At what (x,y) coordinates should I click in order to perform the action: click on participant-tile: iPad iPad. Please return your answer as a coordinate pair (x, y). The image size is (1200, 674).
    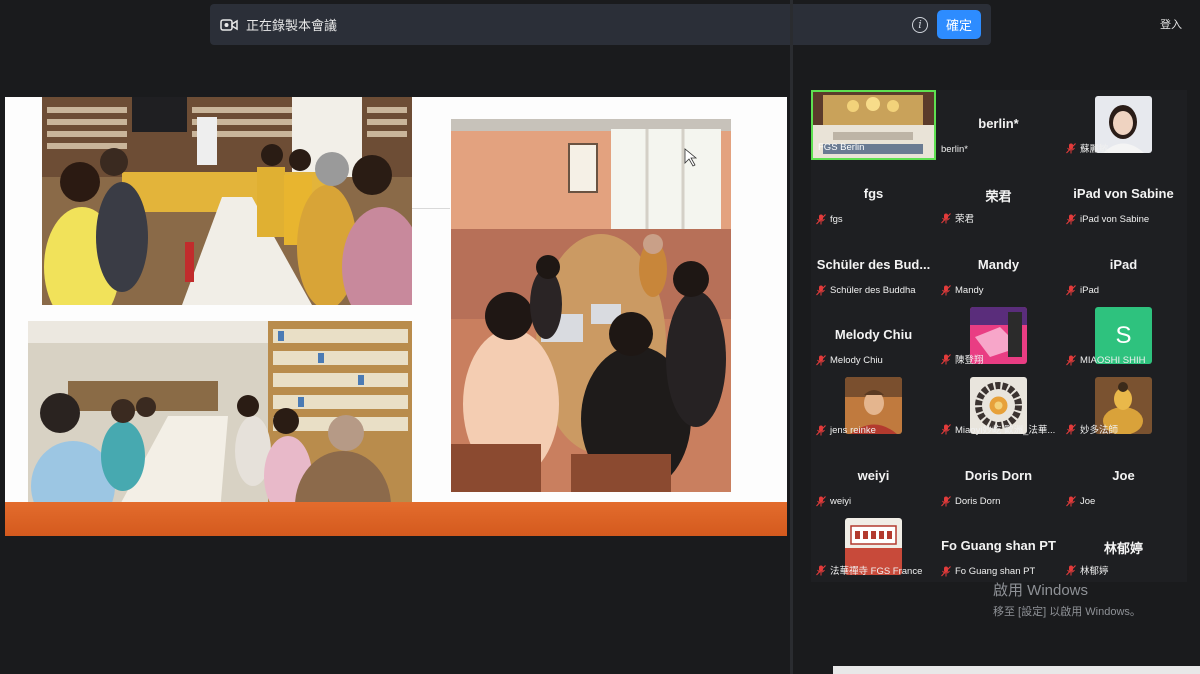
    Looking at the image, I should click on (1123, 266).